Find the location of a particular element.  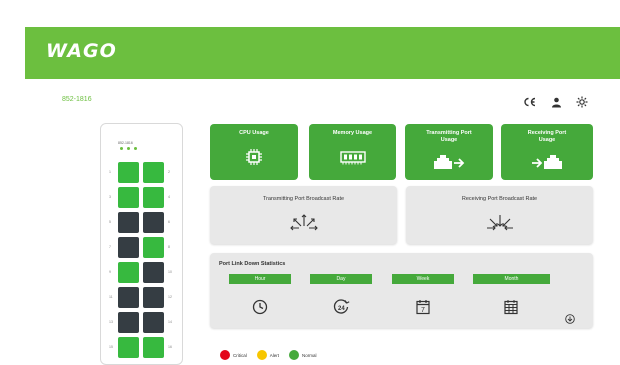

port-link-down-title: Port Link Down Statistics is located at coordinates (252, 264).